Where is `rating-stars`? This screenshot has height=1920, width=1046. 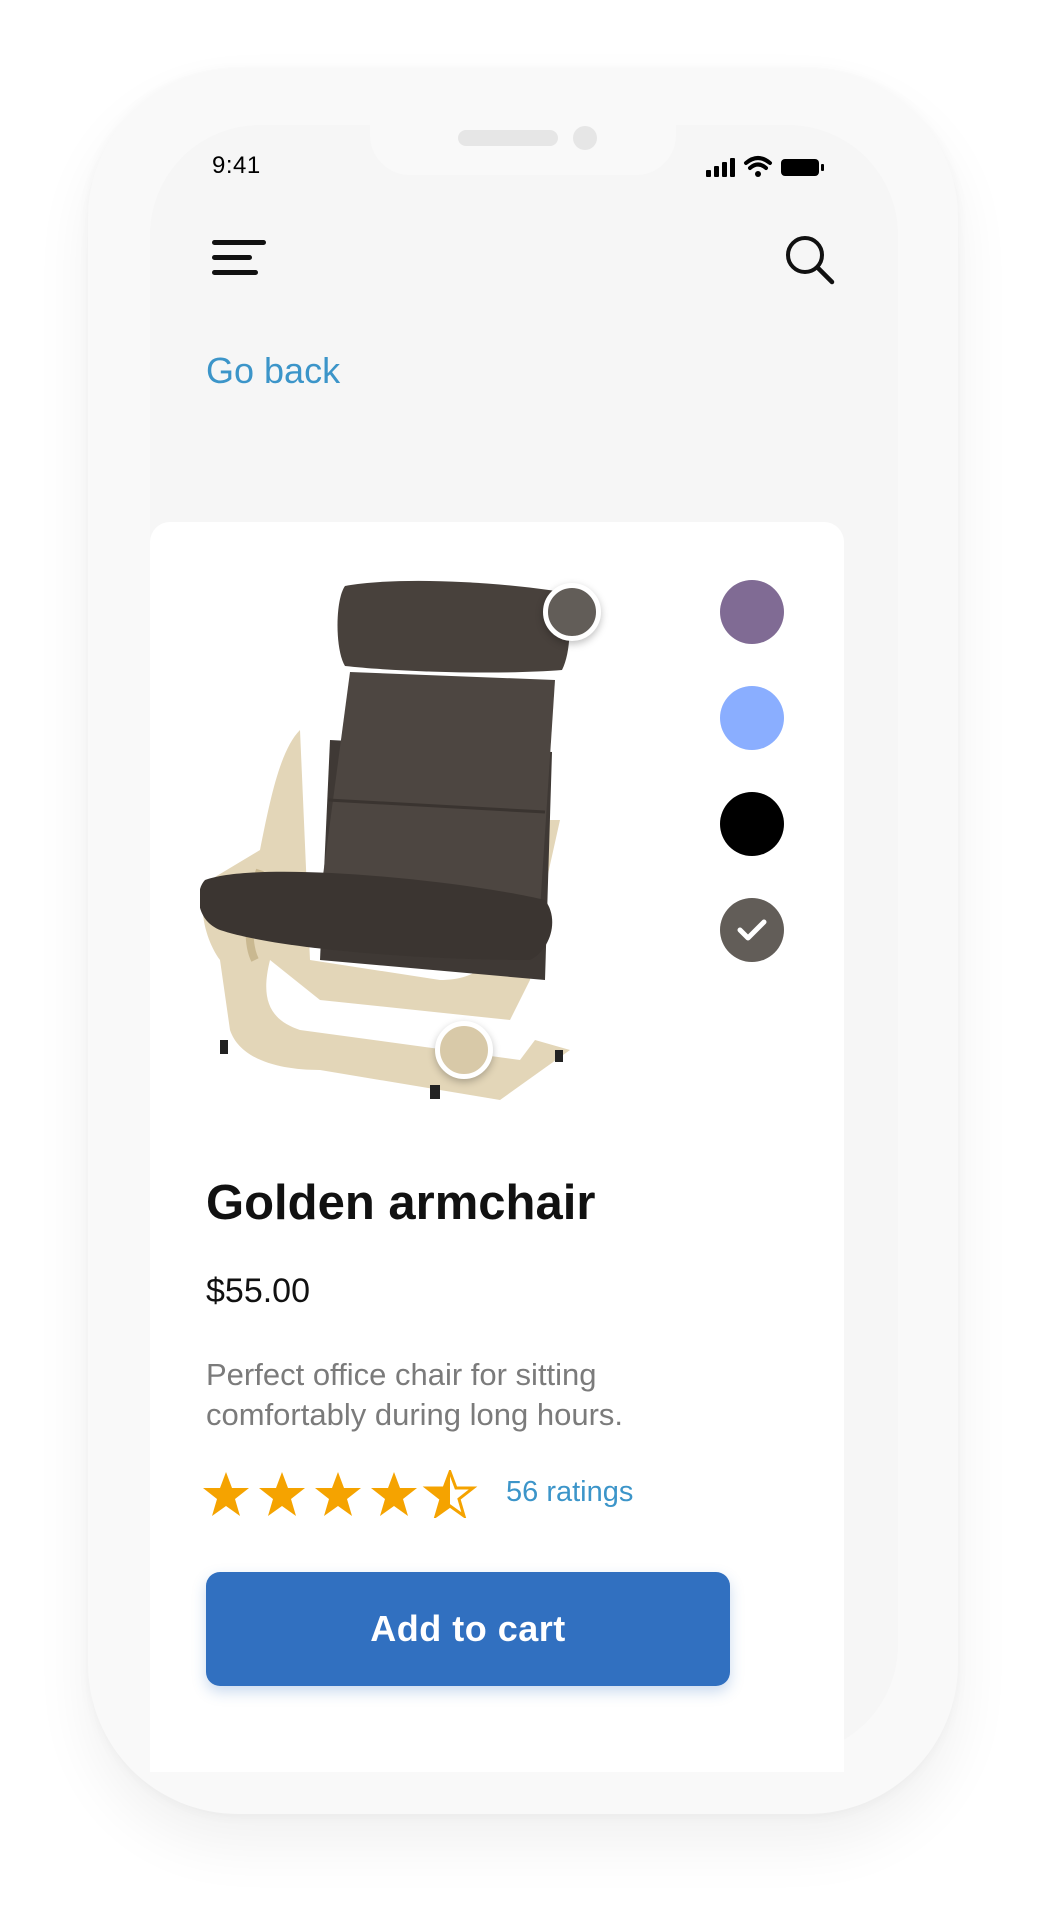 rating-stars is located at coordinates (339, 1494).